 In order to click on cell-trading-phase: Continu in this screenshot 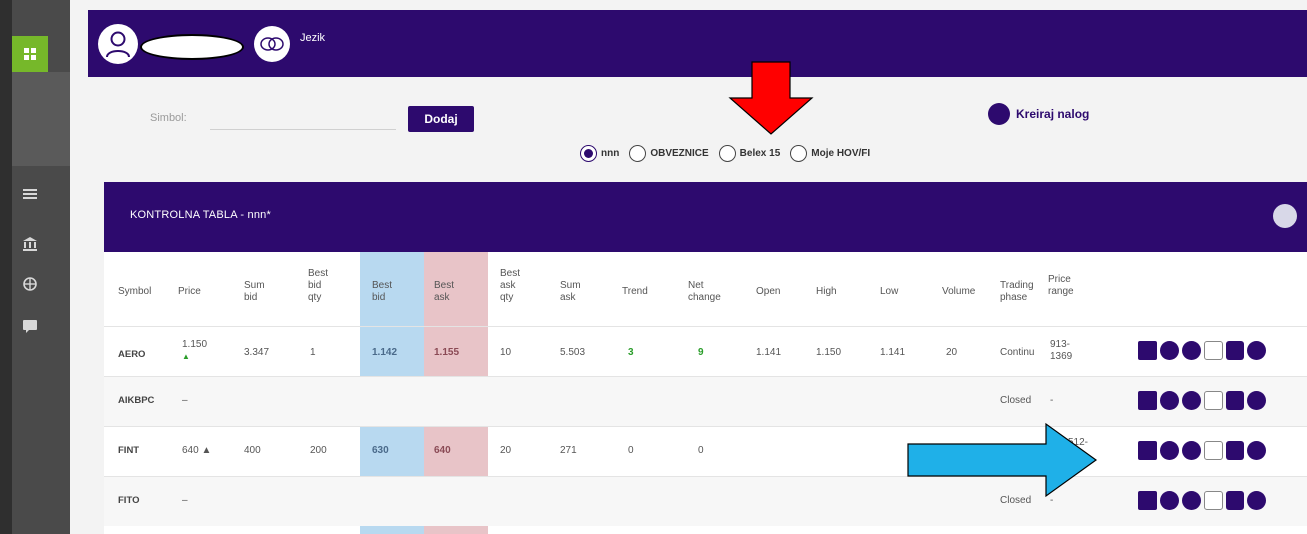, I will do `click(1017, 352)`.